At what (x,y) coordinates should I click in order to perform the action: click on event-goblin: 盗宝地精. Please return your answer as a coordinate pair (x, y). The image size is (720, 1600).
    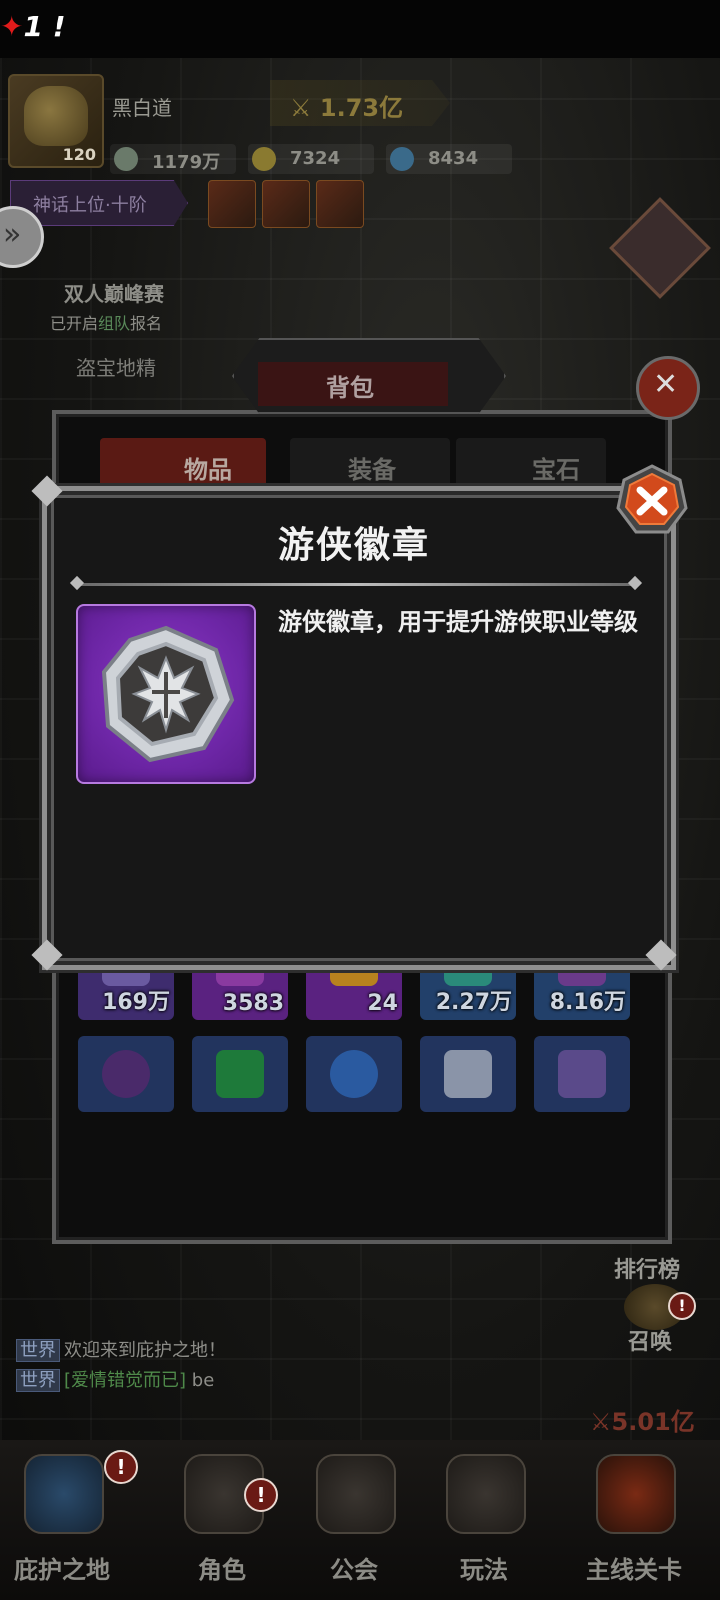
    Looking at the image, I should click on (116, 366).